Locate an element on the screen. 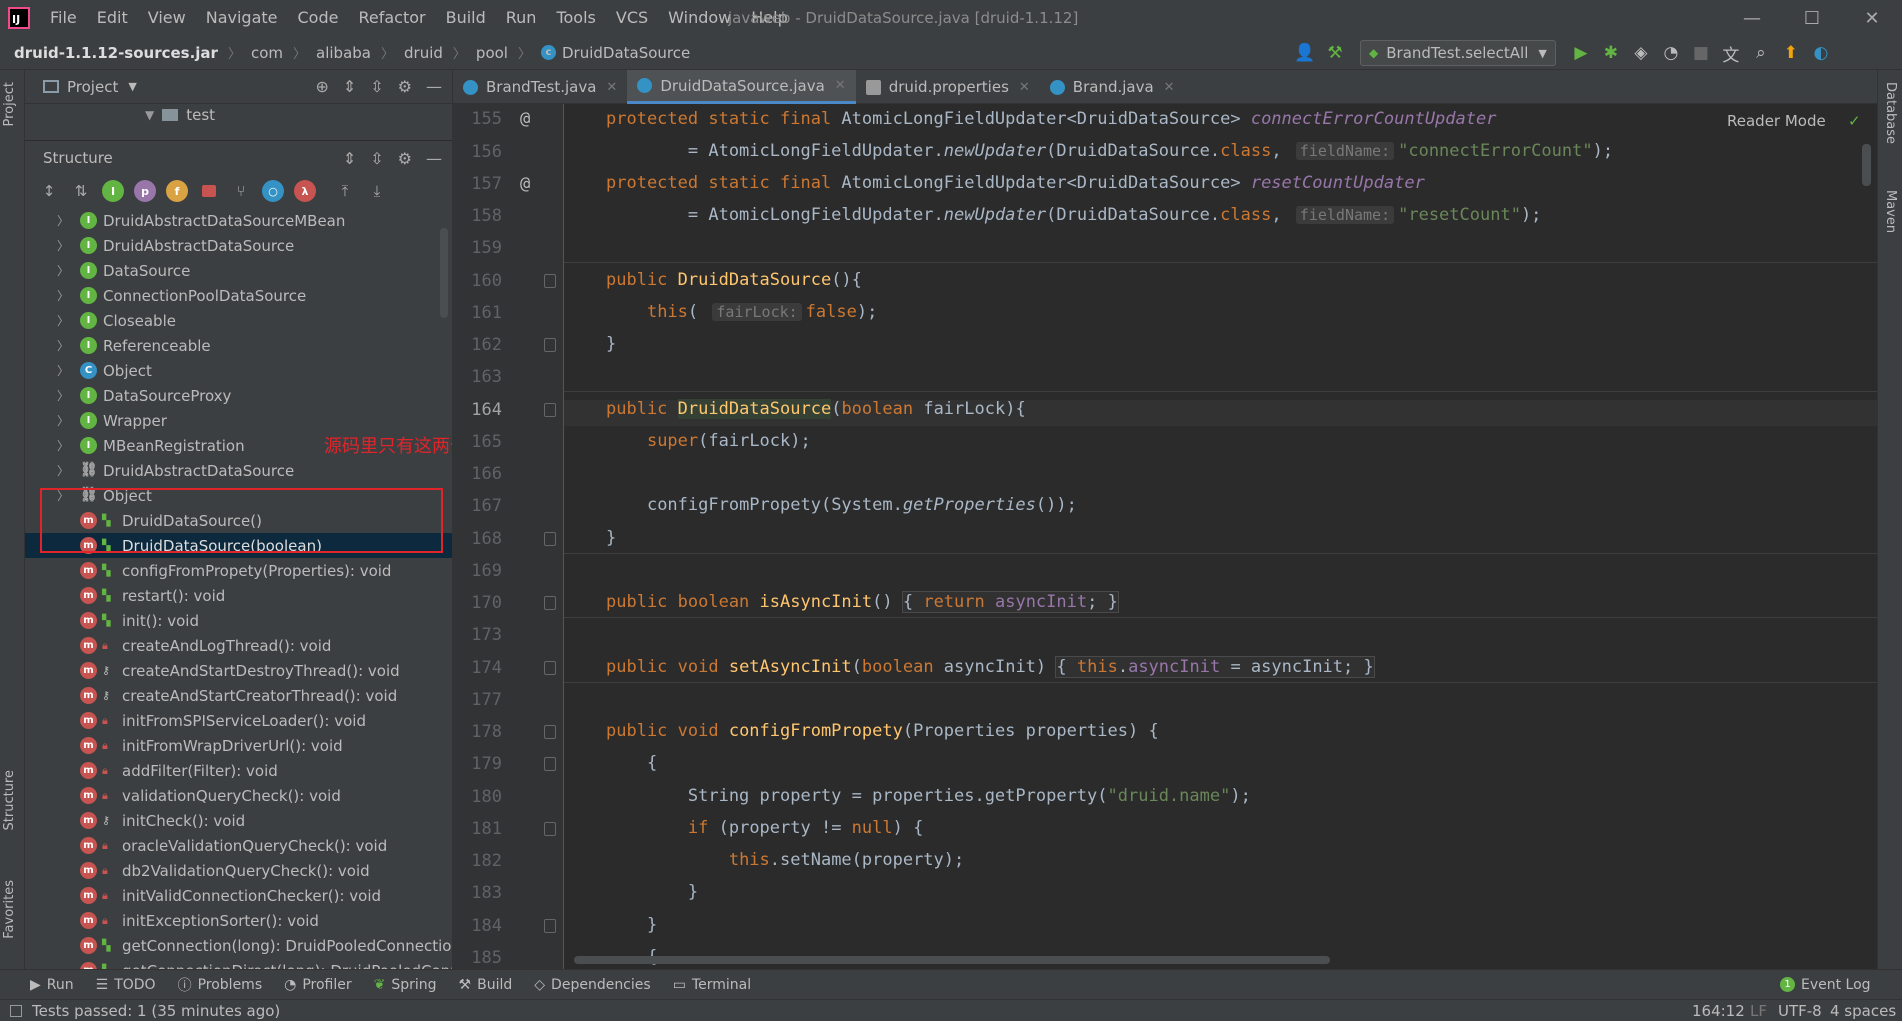 This screenshot has width=1902, height=1021. tree-node: 〉IDruidAbstractDataSourceMBean is located at coordinates (238, 220).